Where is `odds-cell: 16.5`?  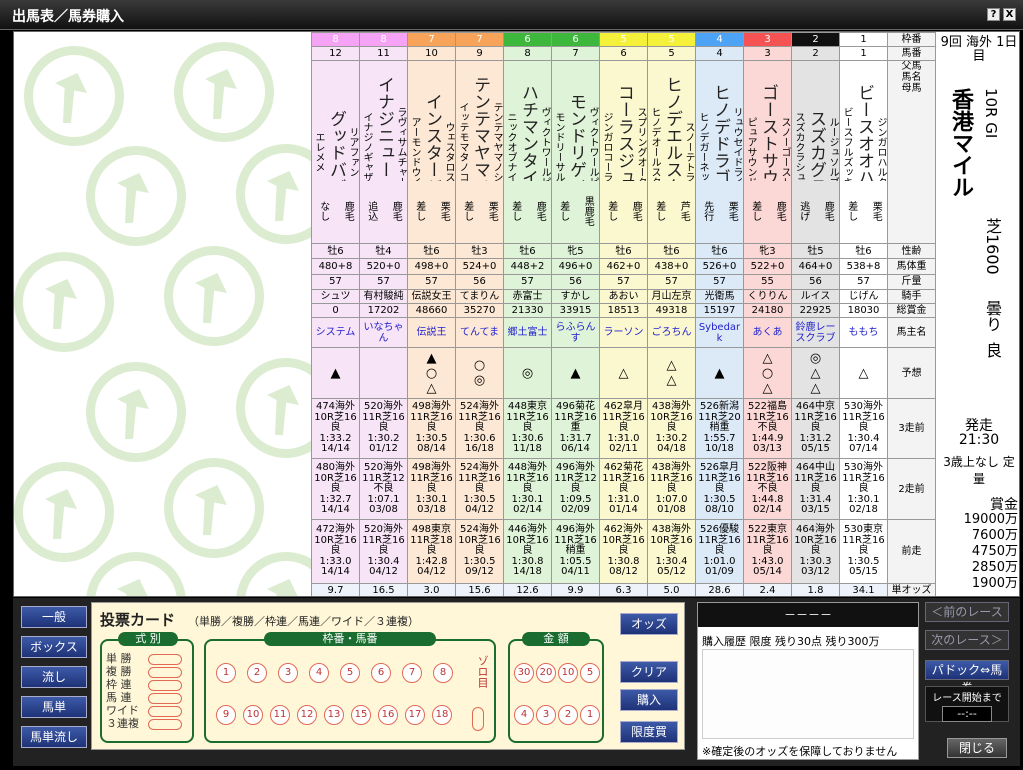
odds-cell: 16.5 is located at coordinates (383, 589).